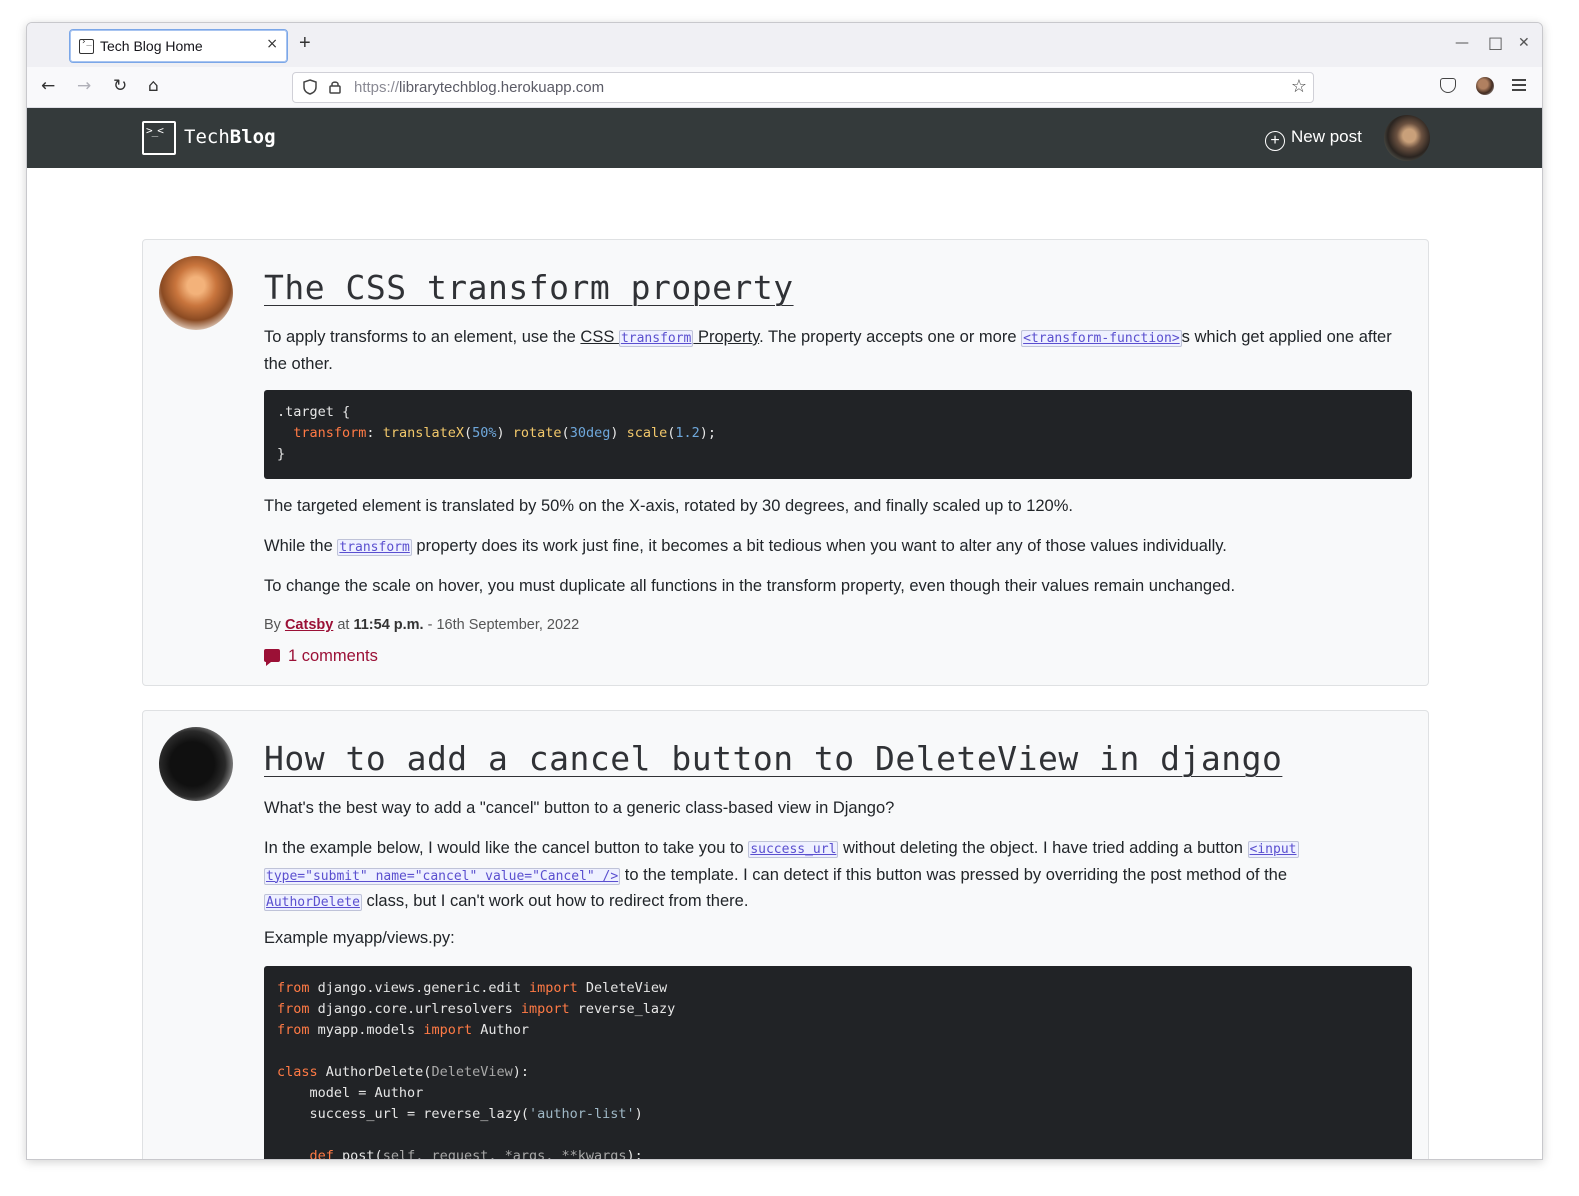 Image resolution: width=1579 pixels, height=1196 pixels. What do you see at coordinates (1407, 138) in the screenshot?
I see `user-avatar` at bounding box center [1407, 138].